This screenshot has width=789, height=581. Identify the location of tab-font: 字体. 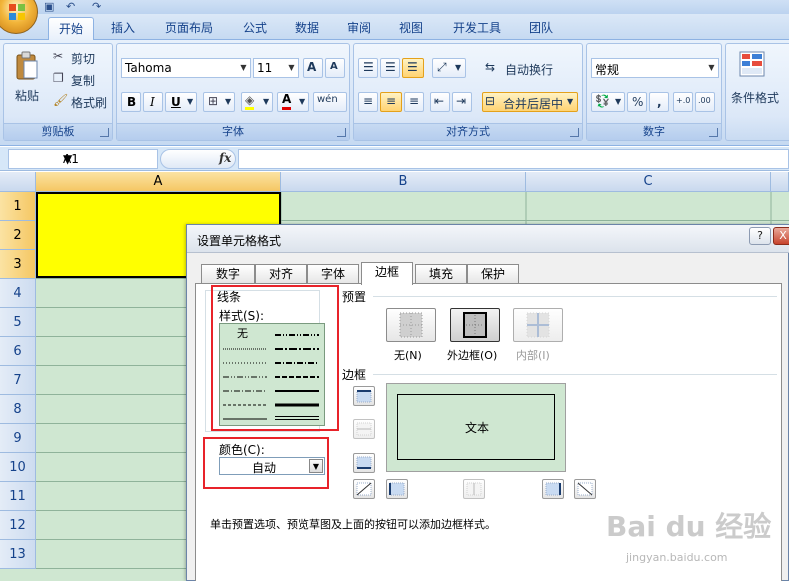
(333, 274).